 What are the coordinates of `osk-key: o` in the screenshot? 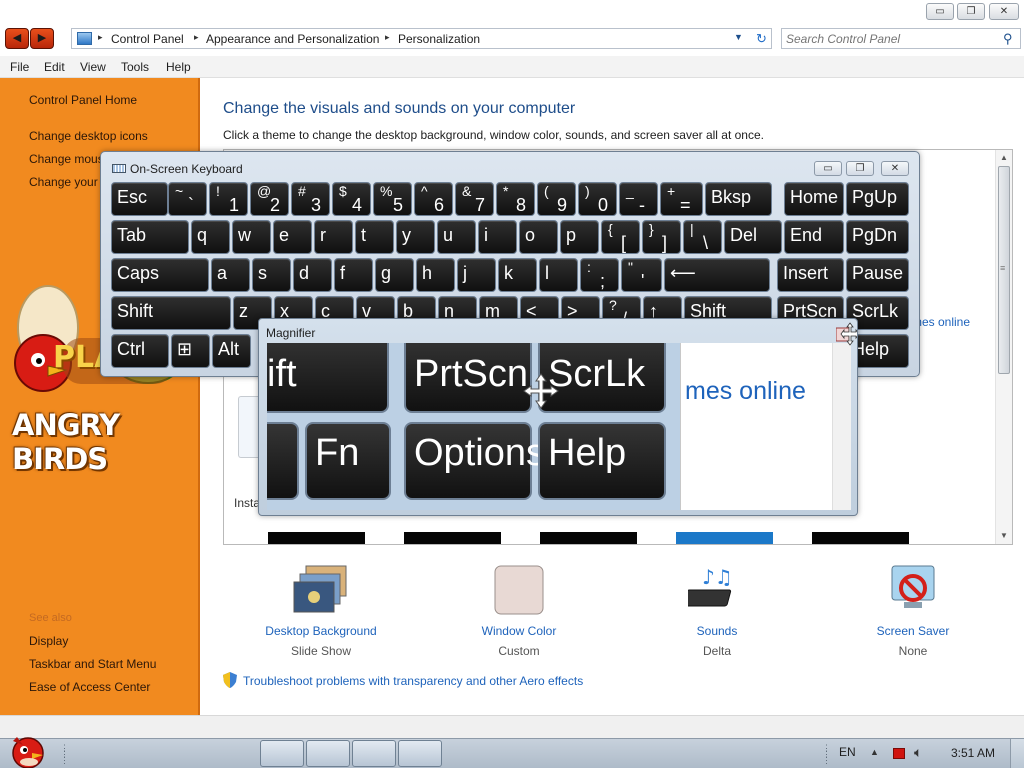 It's located at (538, 237).